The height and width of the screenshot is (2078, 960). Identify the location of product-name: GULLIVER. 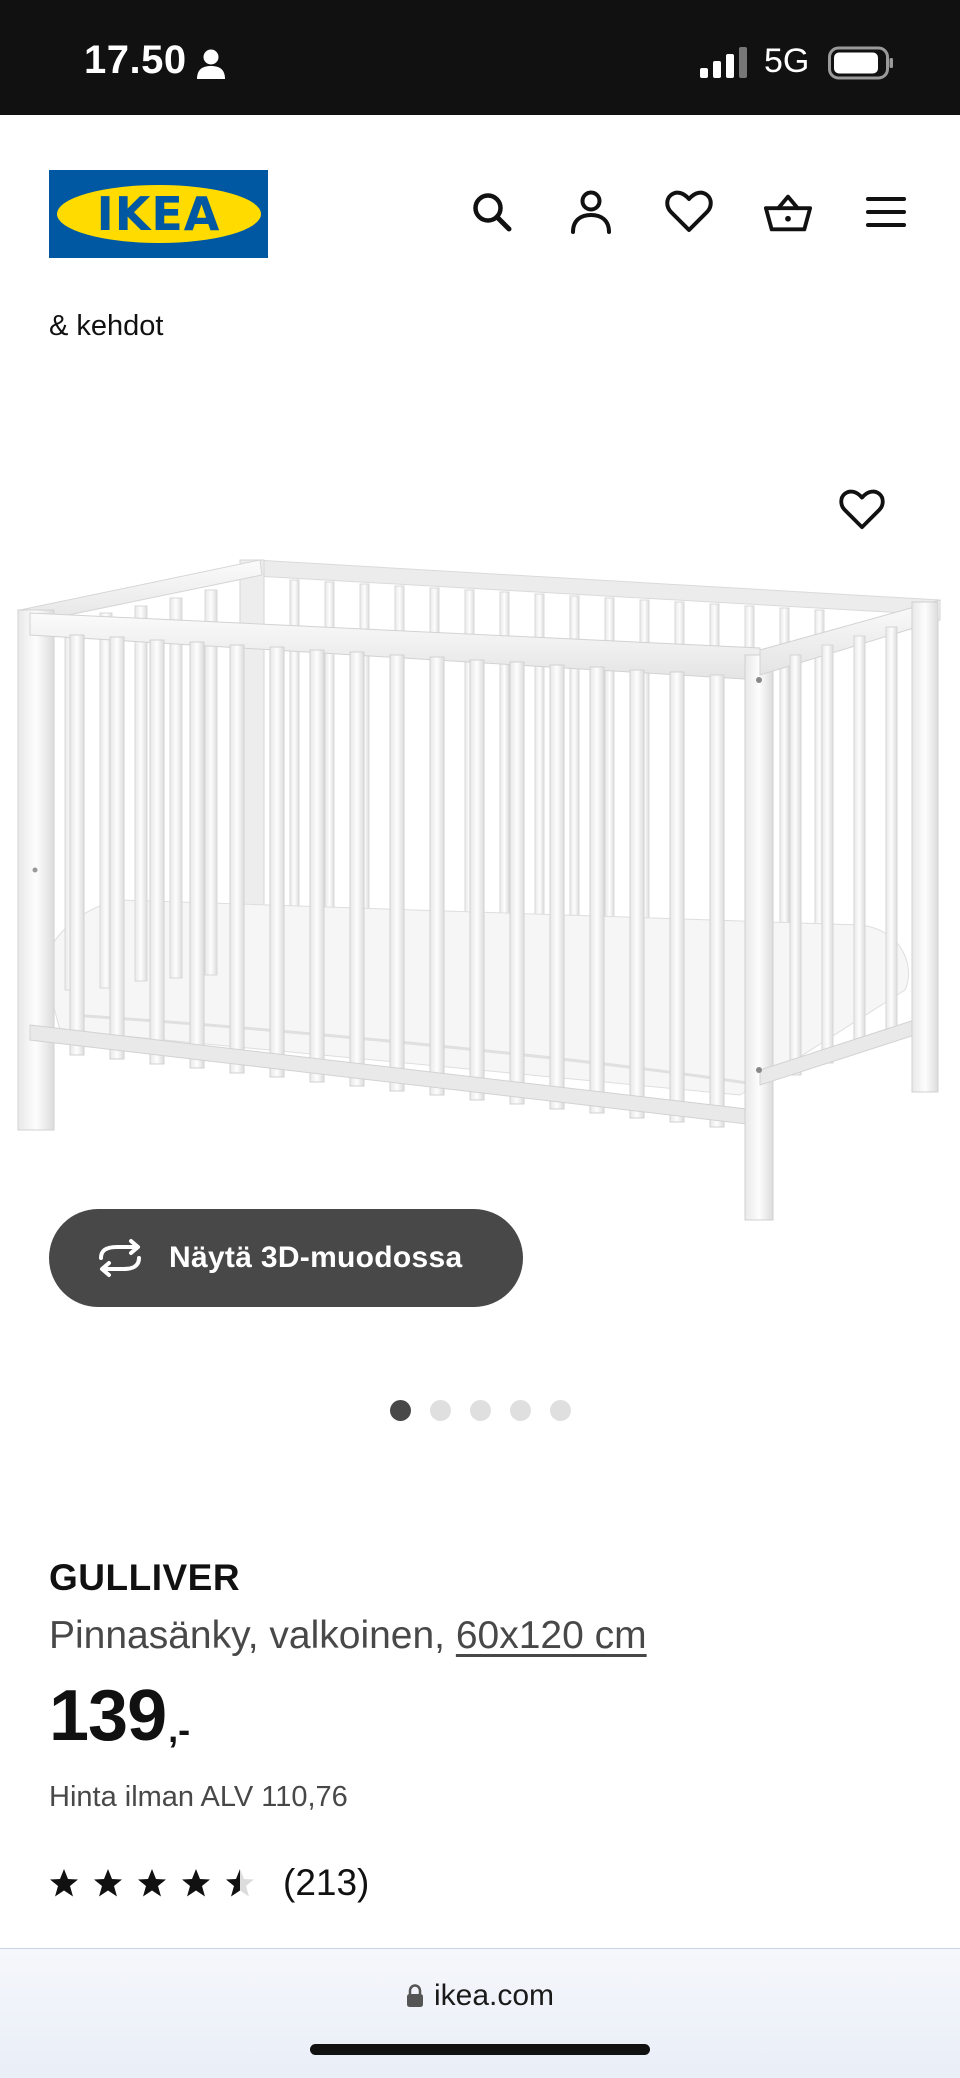
(145, 1577).